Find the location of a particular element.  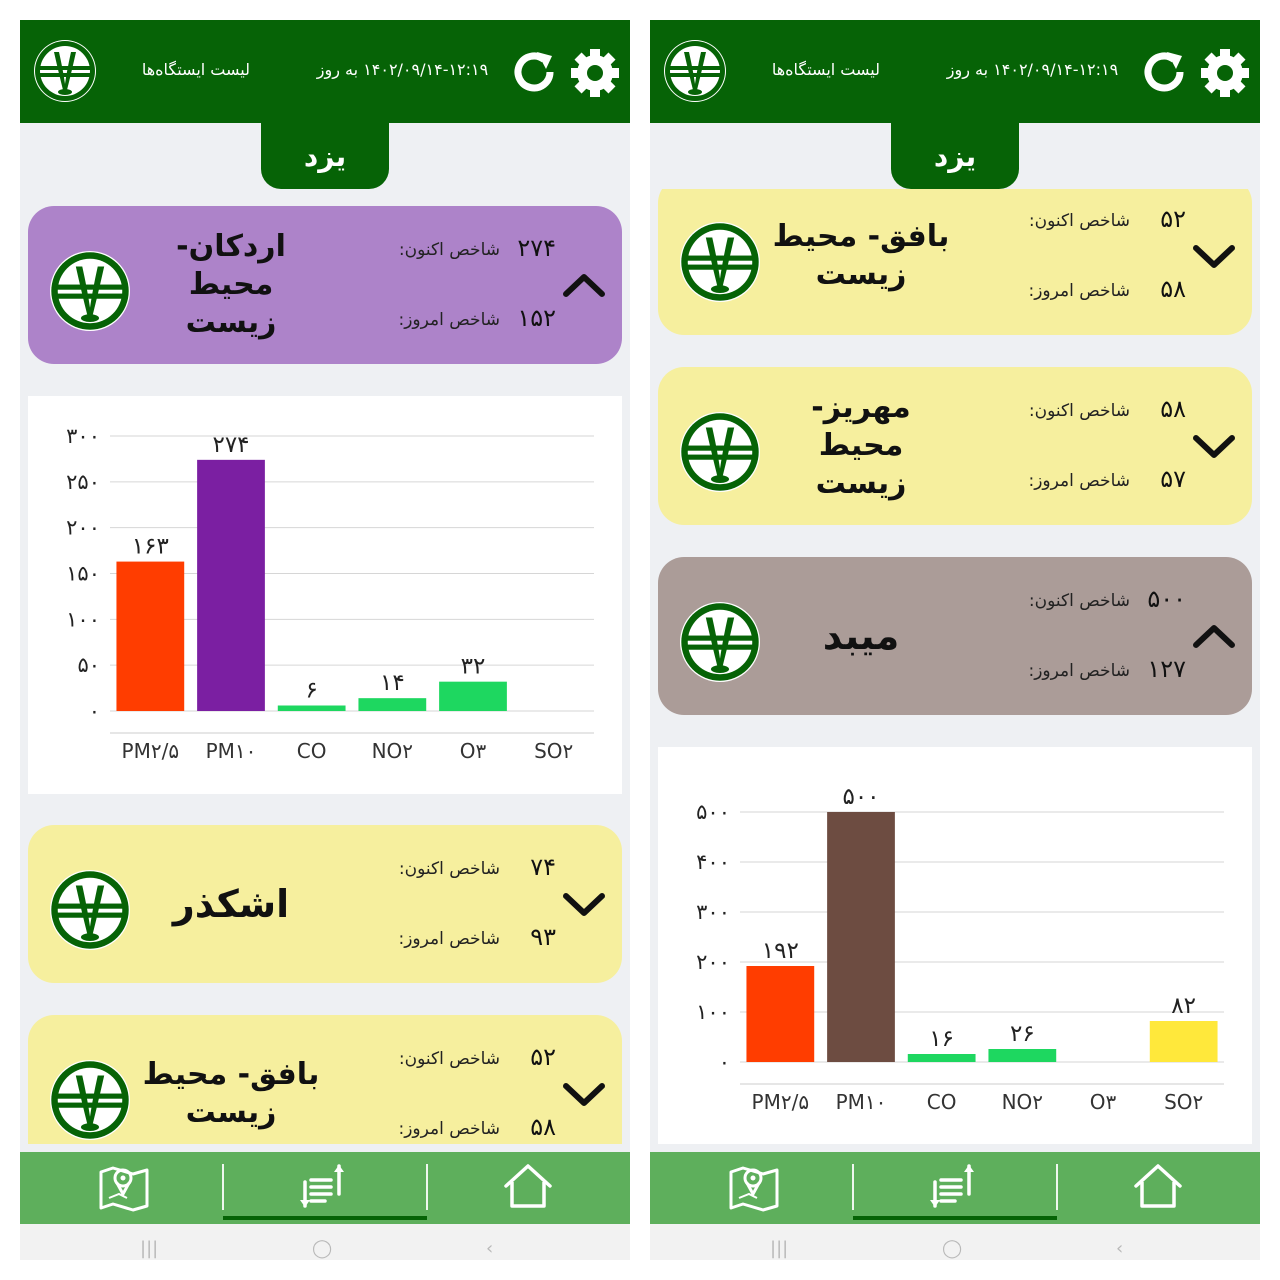

system-nav-bar: ||| ◯ ‹ is located at coordinates (955, 1242).